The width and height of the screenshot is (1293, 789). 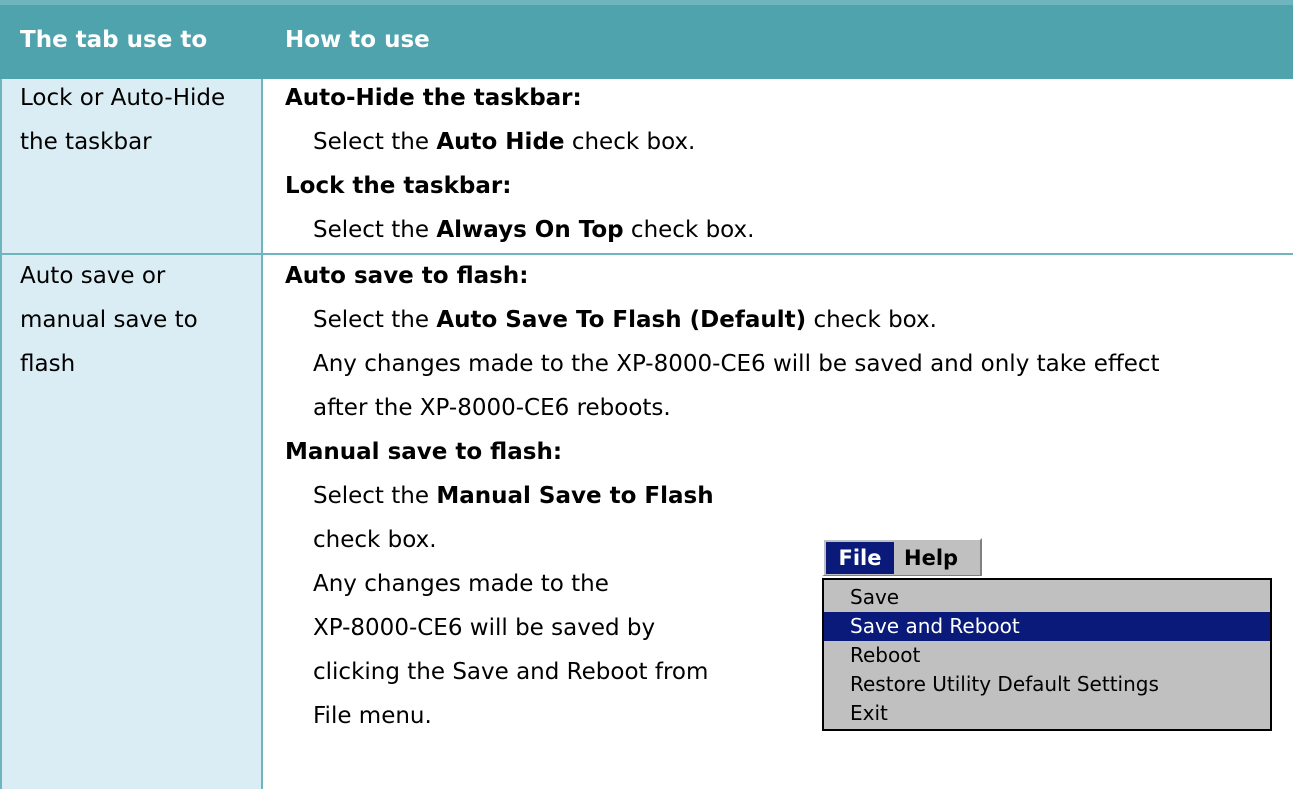 What do you see at coordinates (575, 496) in the screenshot?
I see `manual-save-option: Manual Save to Flash` at bounding box center [575, 496].